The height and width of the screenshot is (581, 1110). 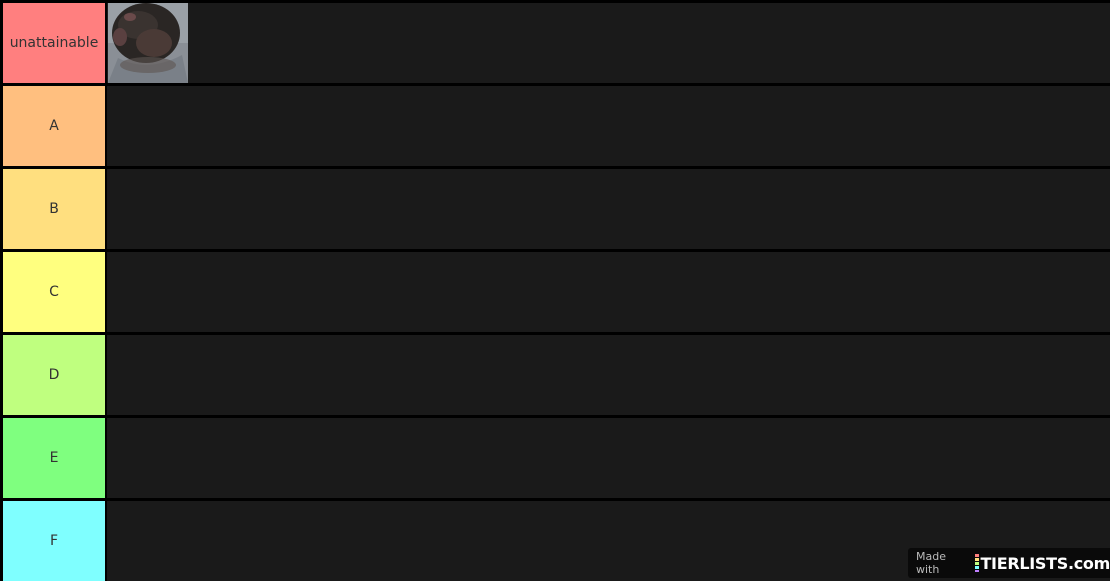 What do you see at coordinates (1045, 563) in the screenshot?
I see `watermark-brand: TIERLISTS.com` at bounding box center [1045, 563].